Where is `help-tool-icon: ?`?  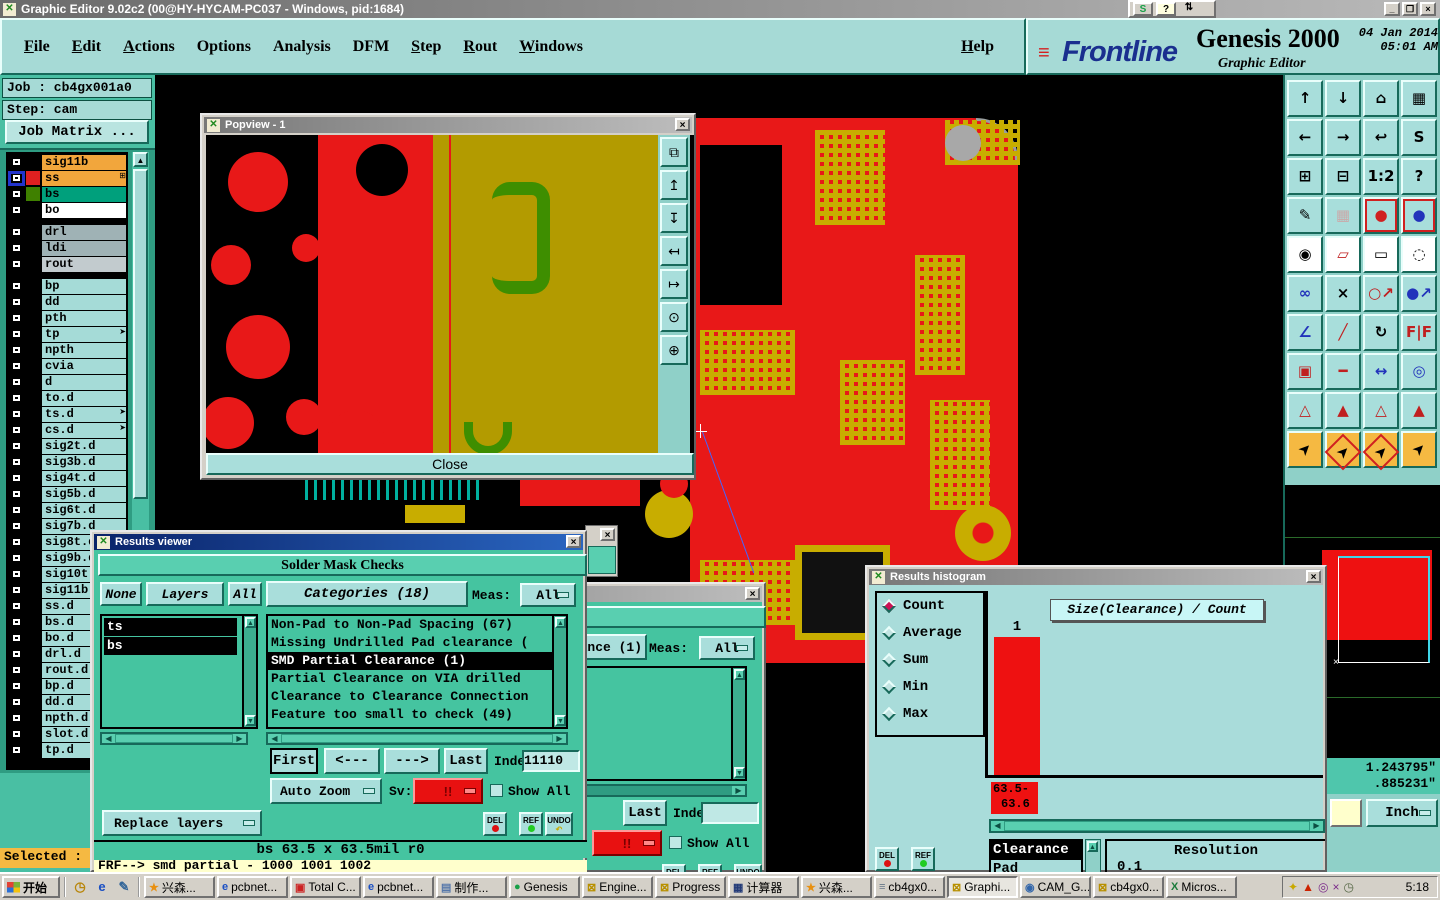 help-tool-icon: ? is located at coordinates (1166, 9).